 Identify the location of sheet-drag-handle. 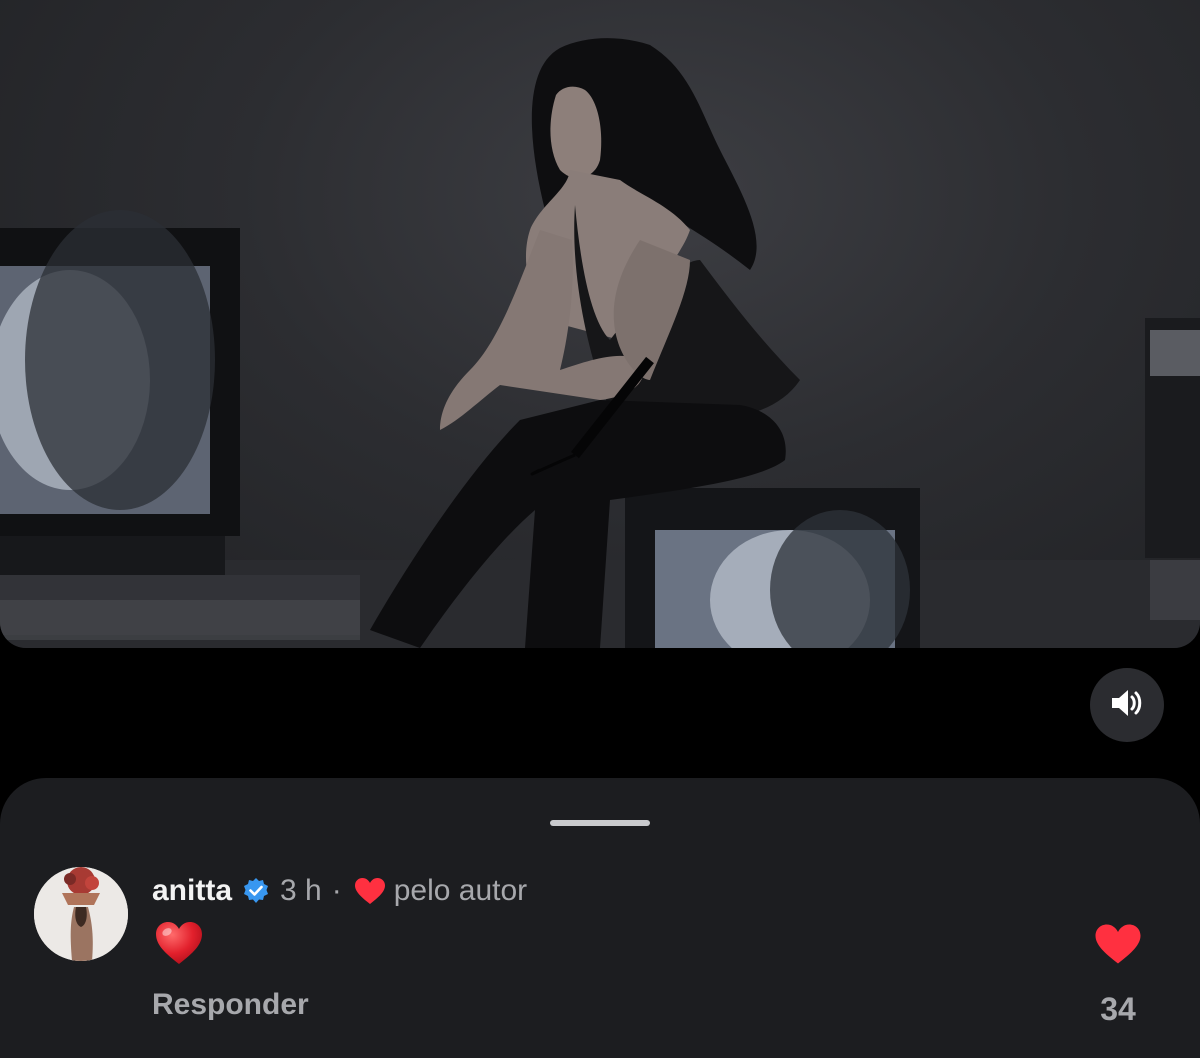
(600, 823).